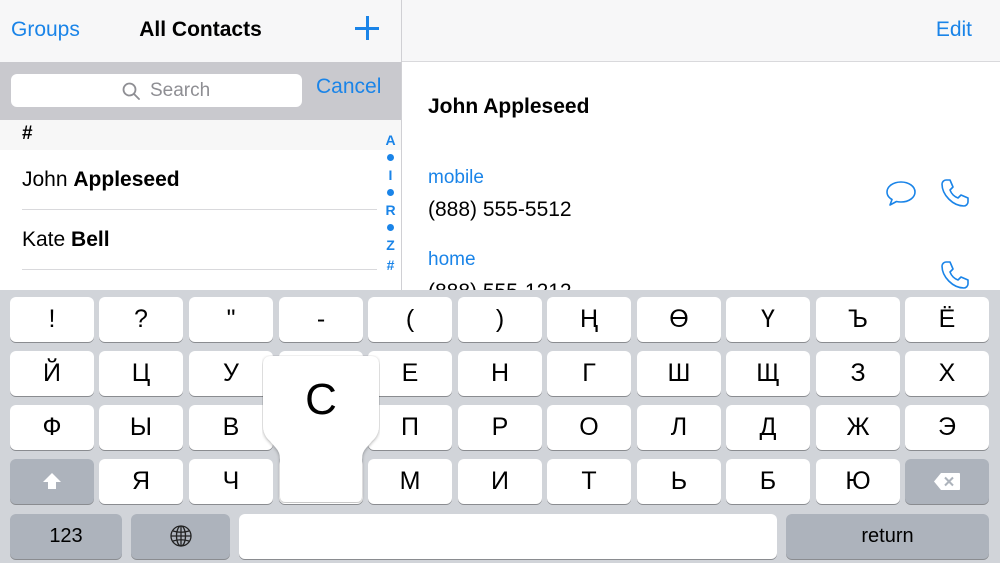 The width and height of the screenshot is (1000, 563). I want to click on index-letter-z: Z, so click(390, 245).